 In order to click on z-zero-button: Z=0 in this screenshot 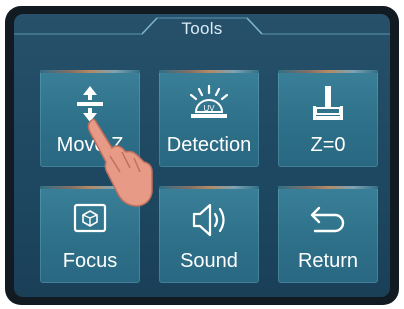, I will do `click(328, 118)`.